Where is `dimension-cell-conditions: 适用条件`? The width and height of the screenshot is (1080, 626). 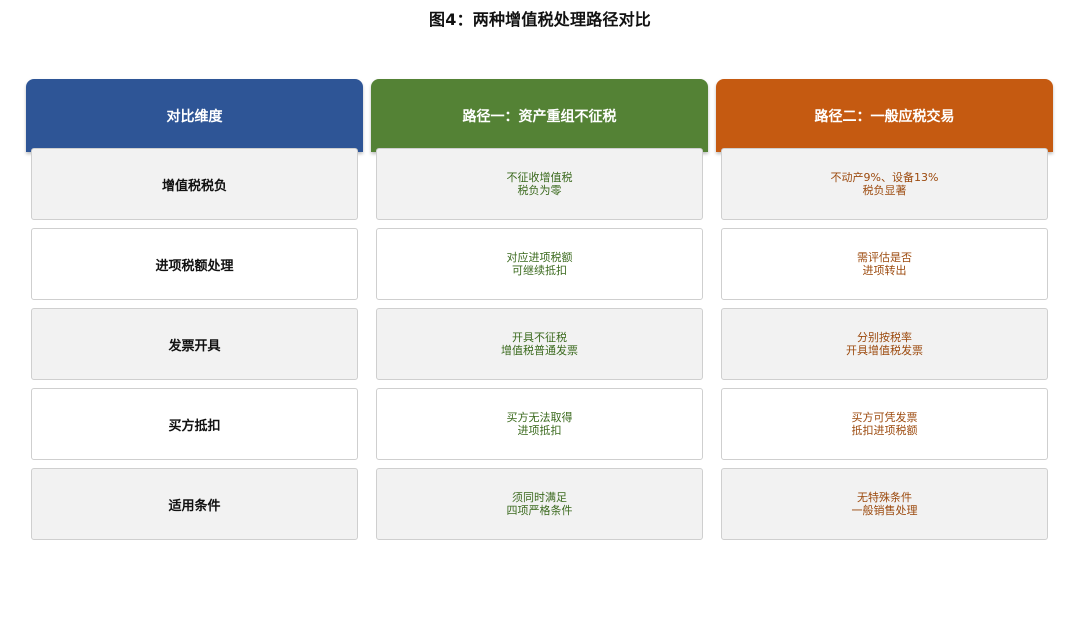 dimension-cell-conditions: 适用条件 is located at coordinates (194, 504).